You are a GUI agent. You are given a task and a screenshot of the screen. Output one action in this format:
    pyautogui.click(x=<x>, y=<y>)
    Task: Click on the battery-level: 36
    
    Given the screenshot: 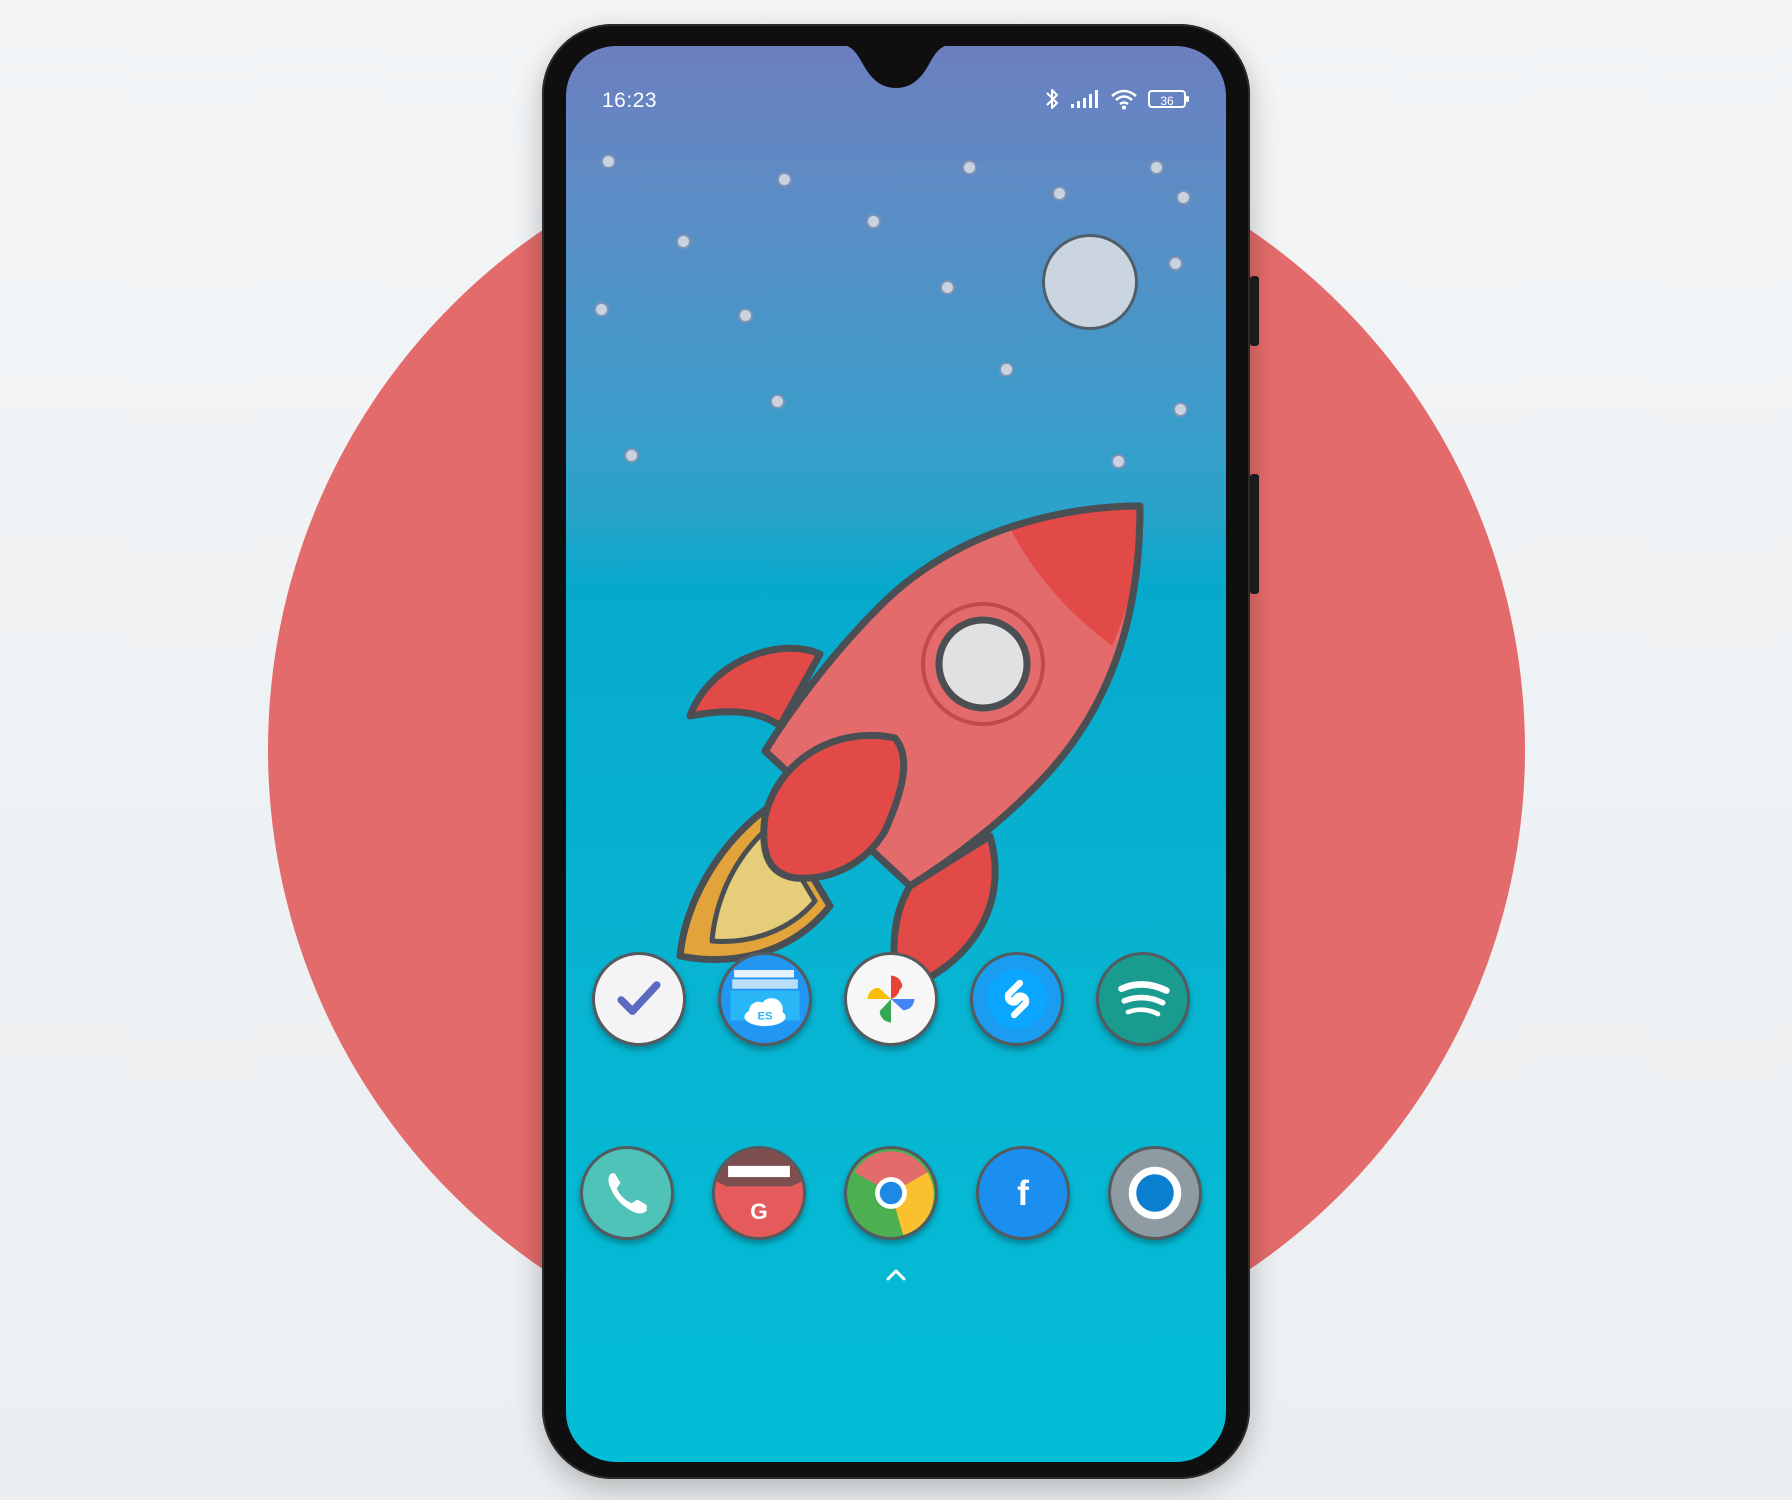 What is the action you would take?
    pyautogui.click(x=1167, y=101)
    